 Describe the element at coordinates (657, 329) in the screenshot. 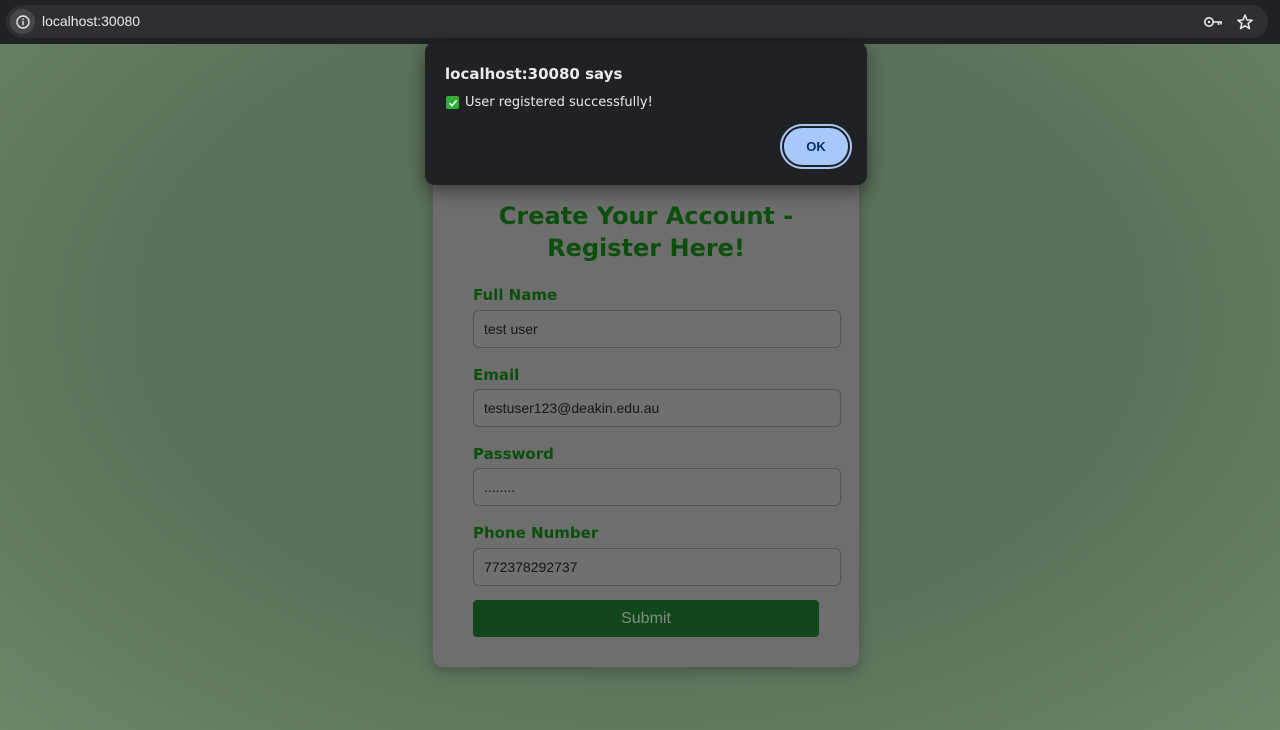

I see `full-name-input` at that location.